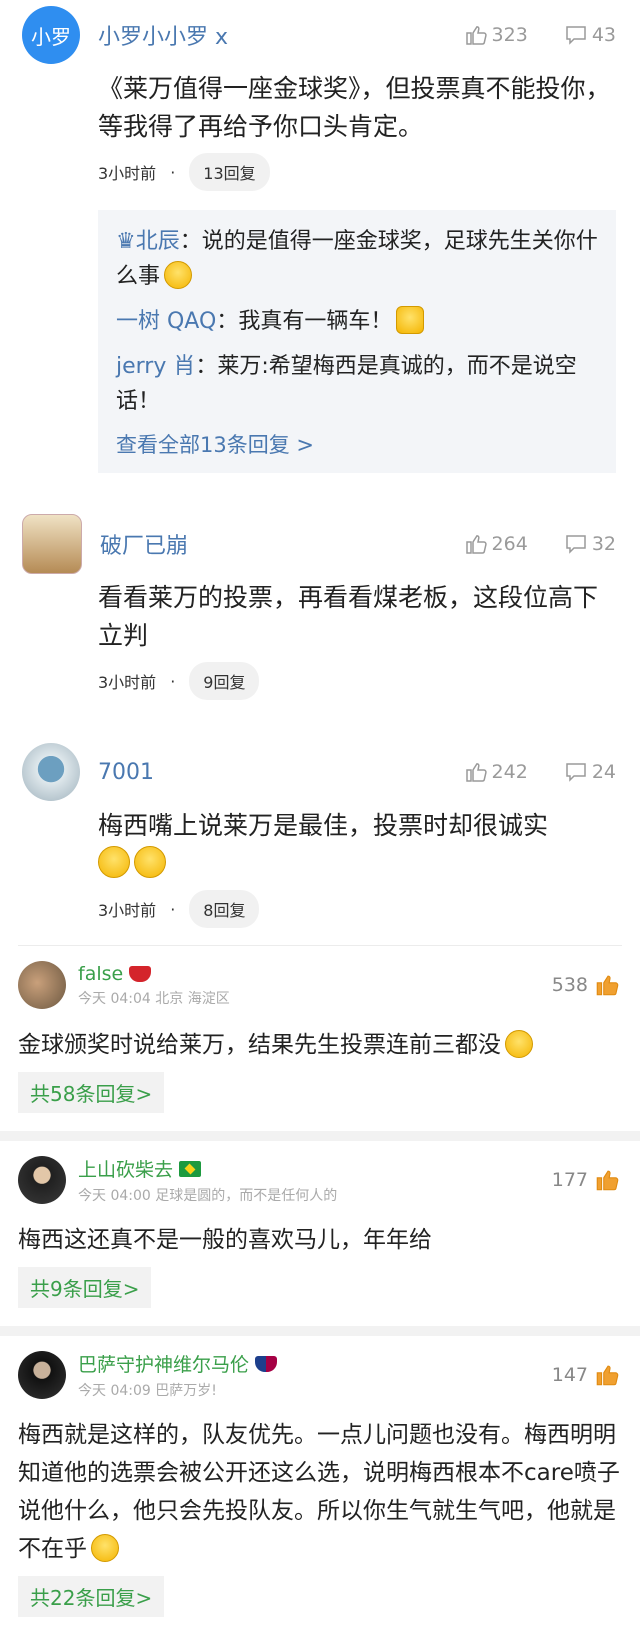 The height and width of the screenshot is (1635, 640). Describe the element at coordinates (357, 444) in the screenshot. I see `see-all-replies-link: 查看全部13条回复 >` at that location.